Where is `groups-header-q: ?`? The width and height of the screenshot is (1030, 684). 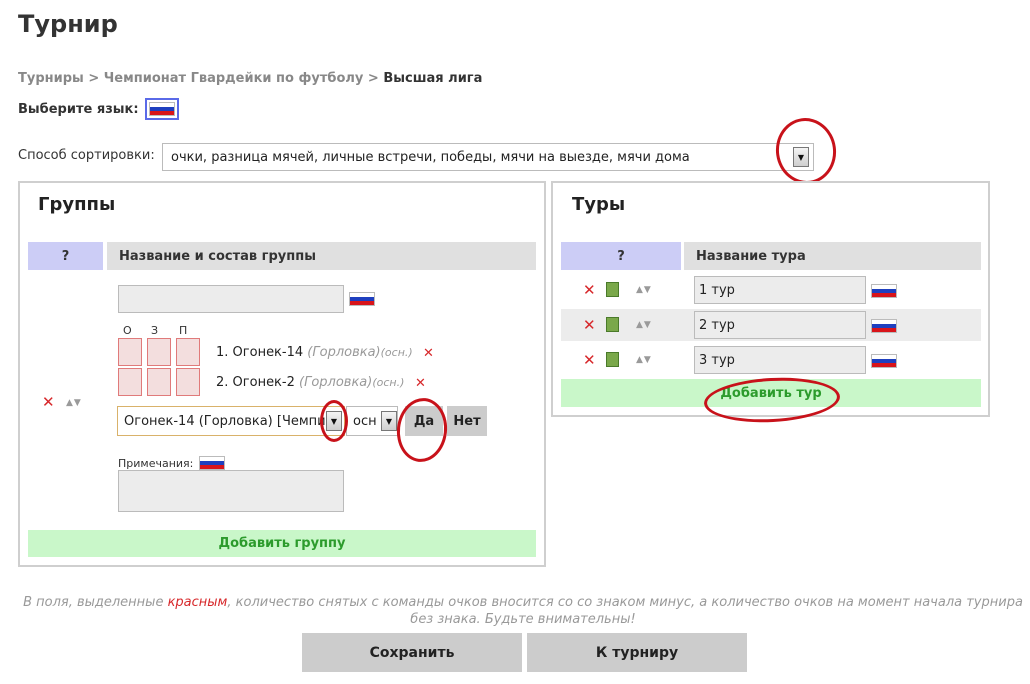 groups-header-q: ? is located at coordinates (65, 256).